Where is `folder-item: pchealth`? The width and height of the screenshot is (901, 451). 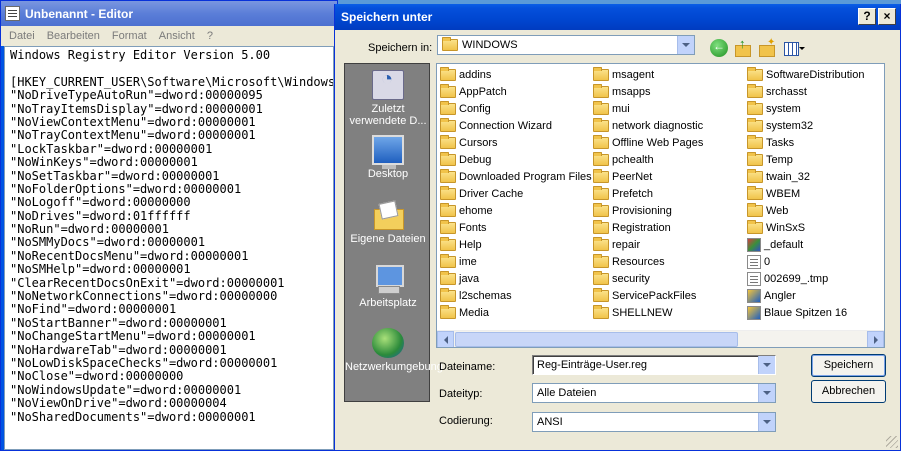
folder-item: pchealth is located at coordinates (646, 159).